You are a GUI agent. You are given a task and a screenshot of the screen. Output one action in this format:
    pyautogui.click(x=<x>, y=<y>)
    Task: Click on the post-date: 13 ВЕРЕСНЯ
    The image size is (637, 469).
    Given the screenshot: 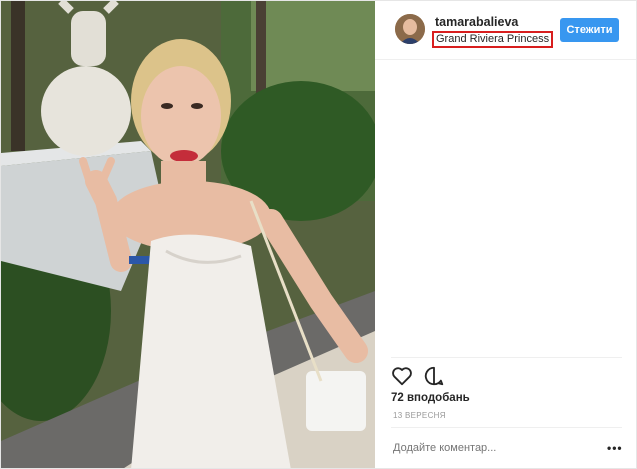 What is the action you would take?
    pyautogui.click(x=419, y=415)
    